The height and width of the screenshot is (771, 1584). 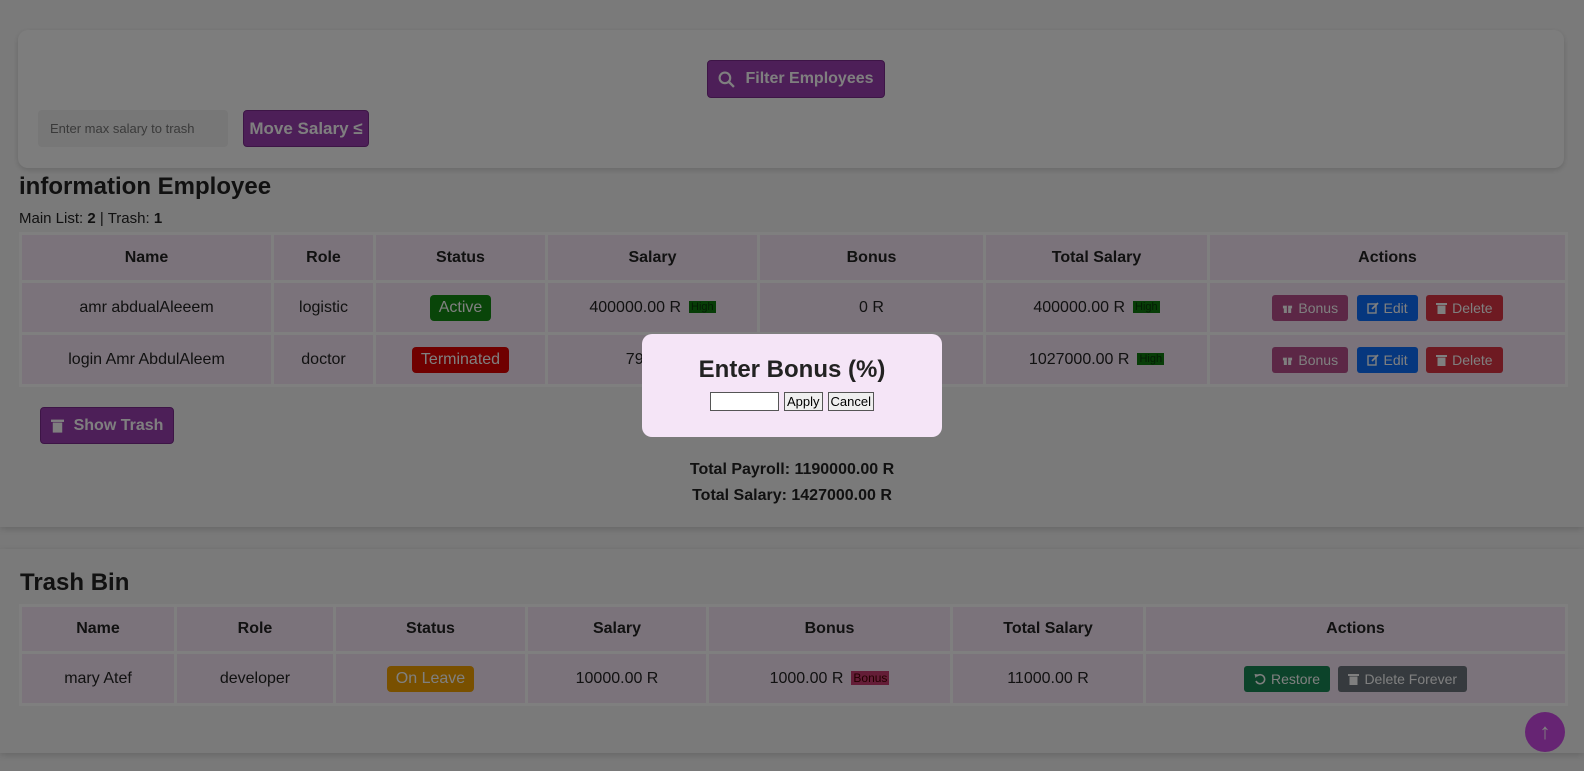 What do you see at coordinates (850, 401) in the screenshot?
I see `cancel-button: Cancel` at bounding box center [850, 401].